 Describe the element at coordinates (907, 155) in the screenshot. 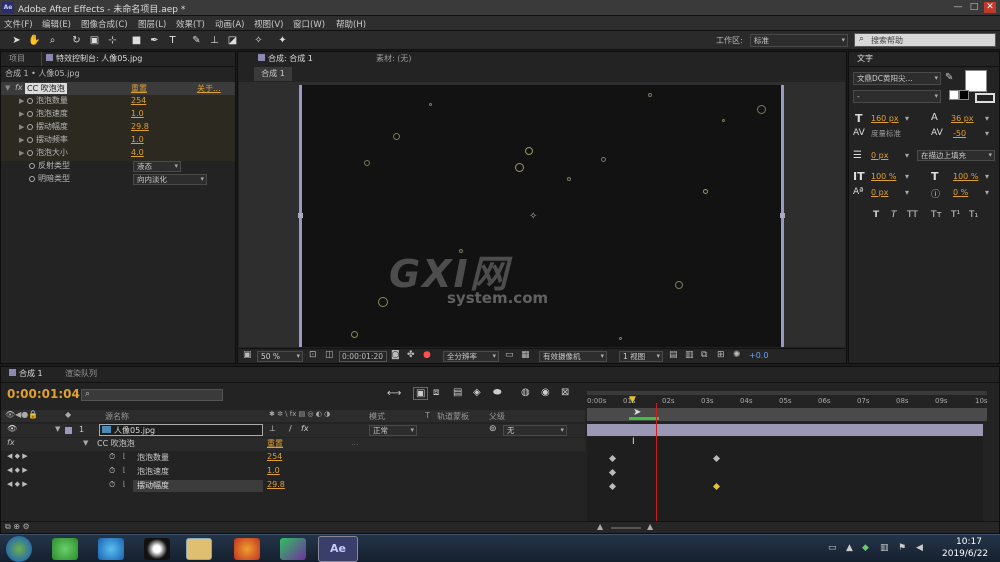

I see `stroke-width-dropdown: ▾` at that location.